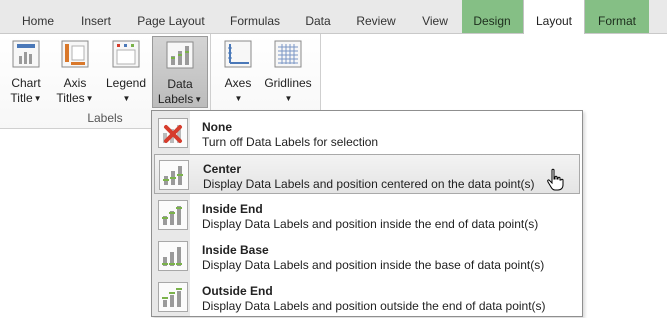 The width and height of the screenshot is (667, 318). What do you see at coordinates (70, 98) in the screenshot?
I see `axis-titles-label-line2: Titles` at bounding box center [70, 98].